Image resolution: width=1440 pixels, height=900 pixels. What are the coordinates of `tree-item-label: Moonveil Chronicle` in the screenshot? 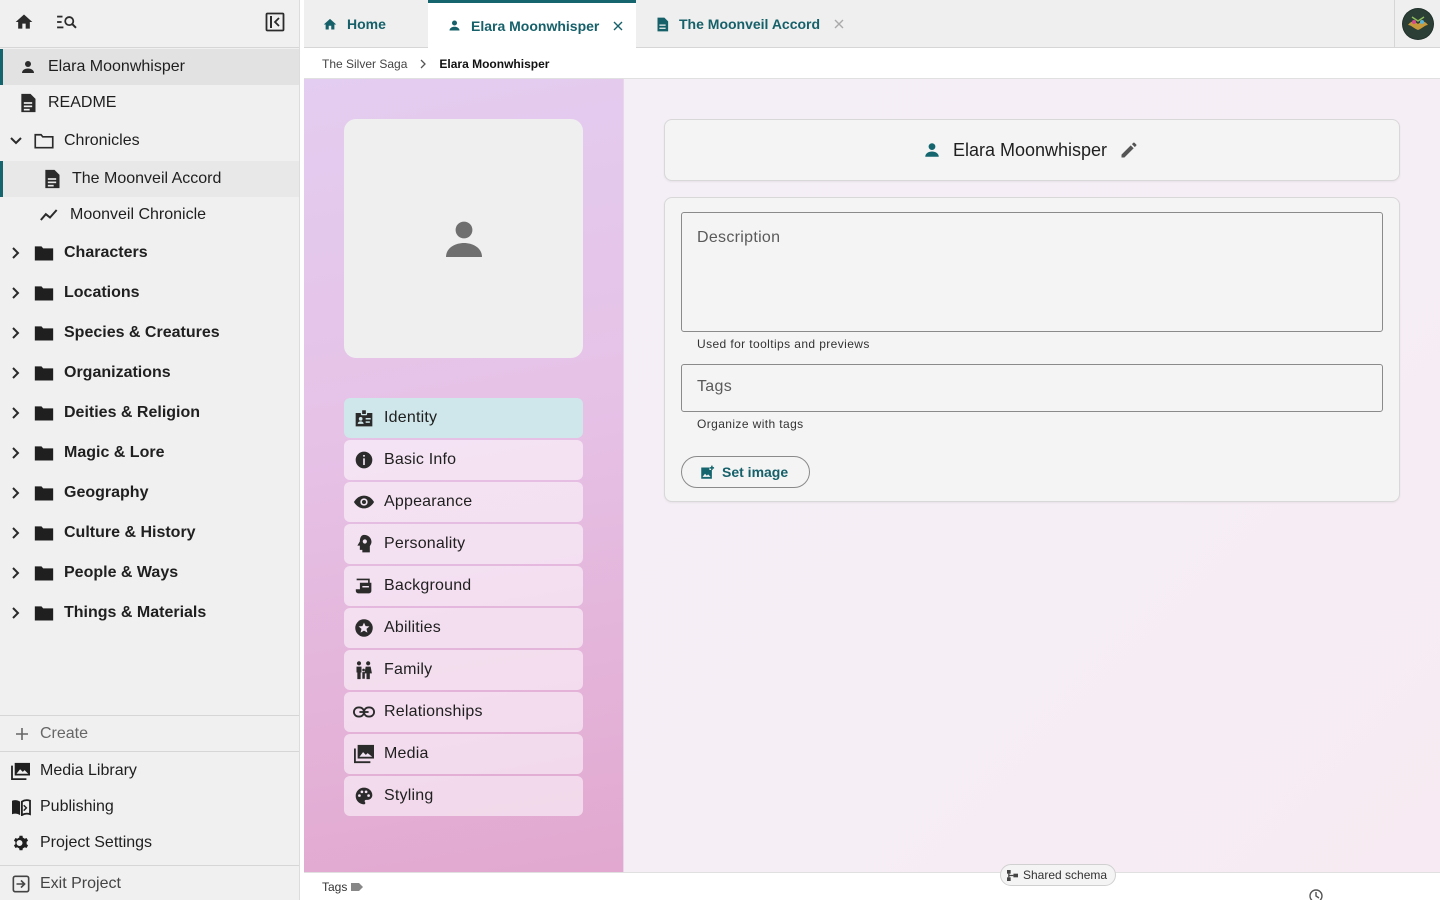 It's located at (138, 214).